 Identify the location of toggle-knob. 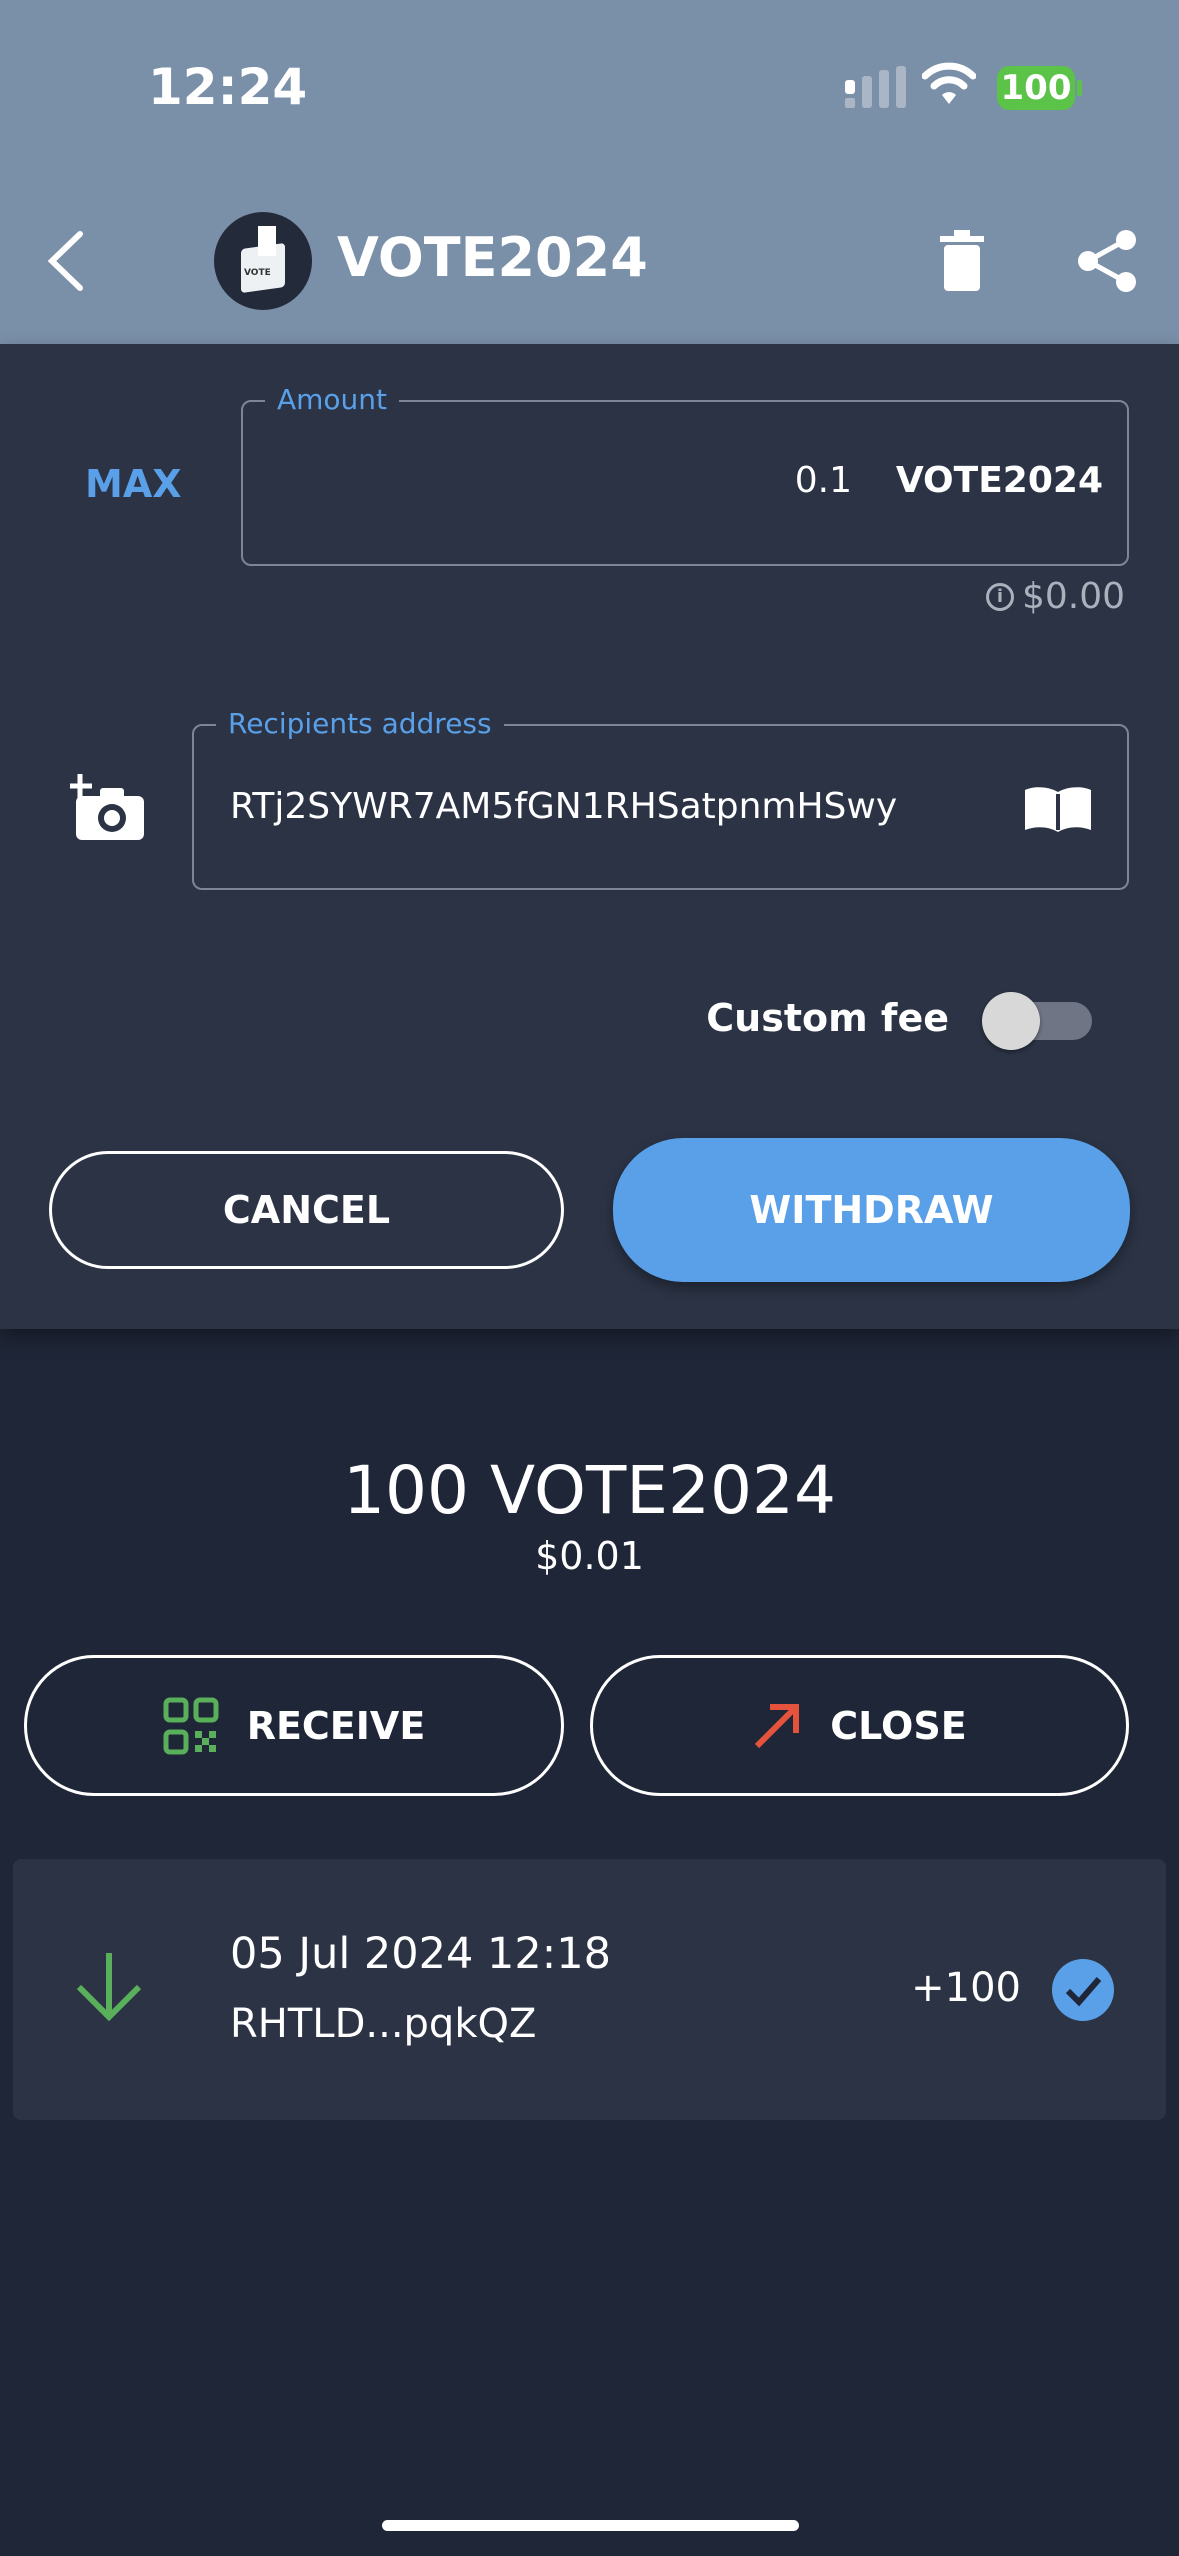
(1011, 1021).